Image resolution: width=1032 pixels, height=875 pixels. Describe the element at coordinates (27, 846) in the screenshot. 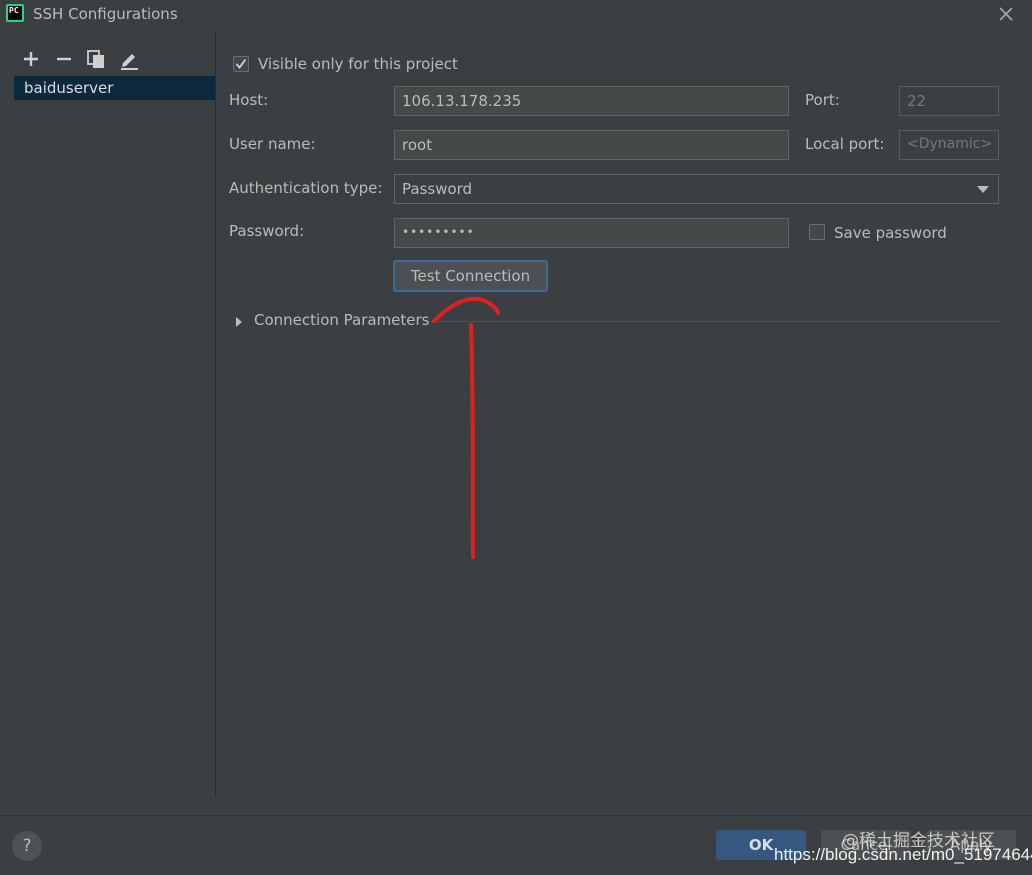

I see `help-button: ?` at that location.